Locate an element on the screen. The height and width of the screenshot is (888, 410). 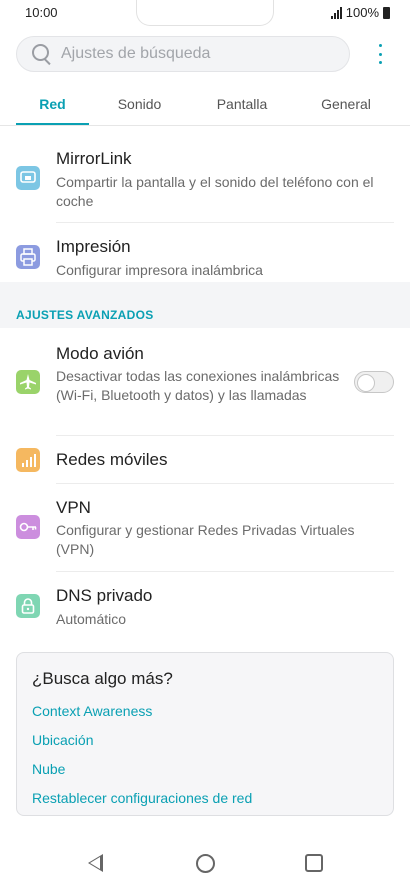
airplane-mode-toggle is located at coordinates (374, 382).